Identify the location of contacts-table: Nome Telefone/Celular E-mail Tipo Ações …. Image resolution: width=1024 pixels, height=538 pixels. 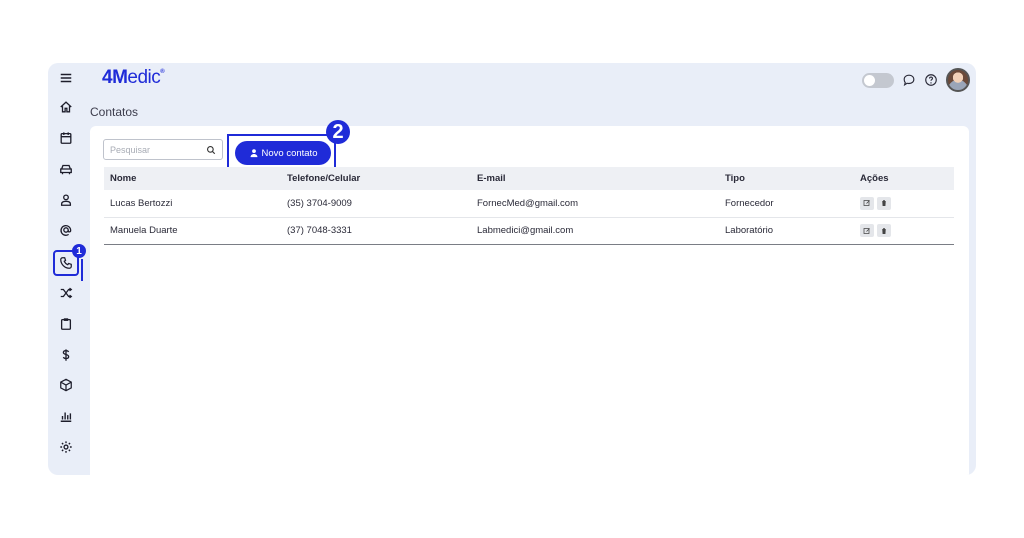
(529, 206).